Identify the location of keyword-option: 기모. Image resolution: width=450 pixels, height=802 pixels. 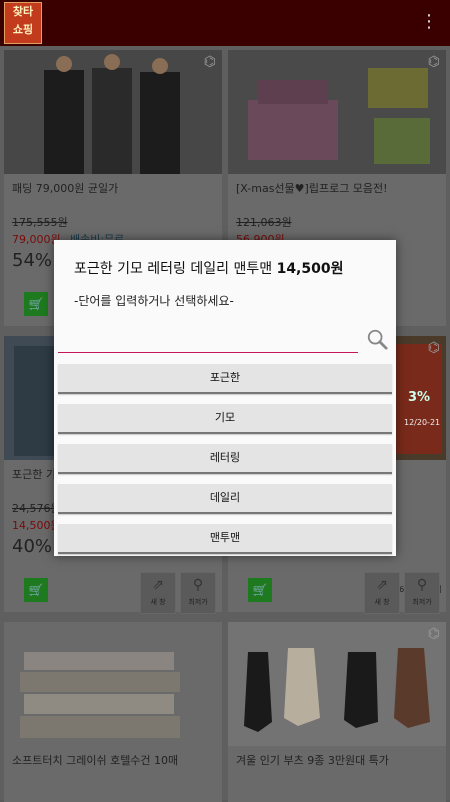
(225, 419).